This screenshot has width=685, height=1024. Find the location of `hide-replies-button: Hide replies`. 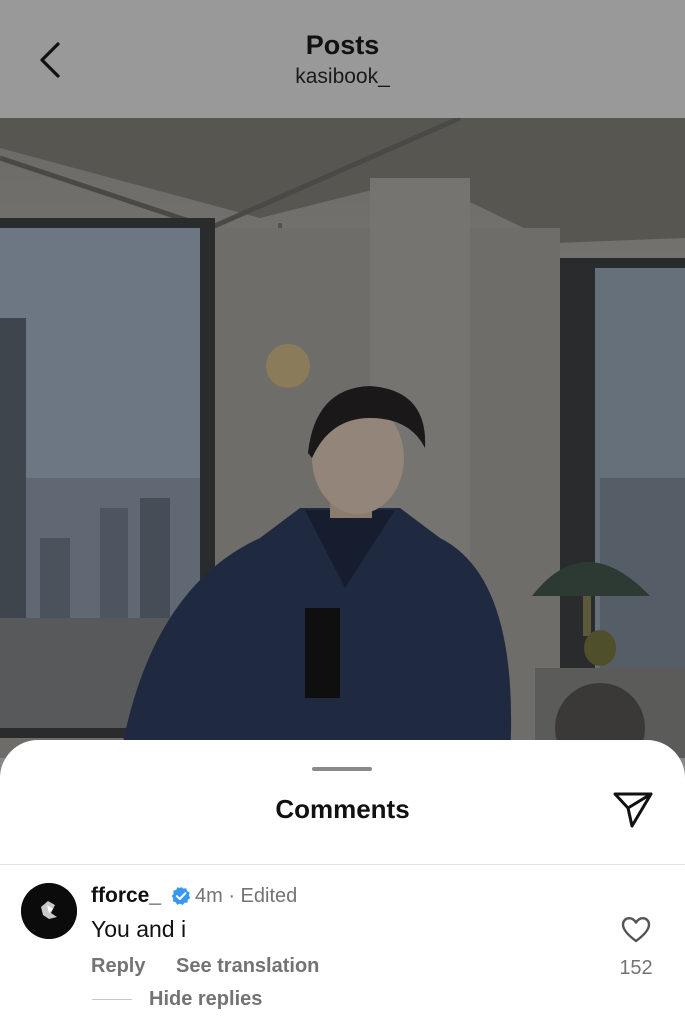

hide-replies-button: Hide replies is located at coordinates (205, 999).